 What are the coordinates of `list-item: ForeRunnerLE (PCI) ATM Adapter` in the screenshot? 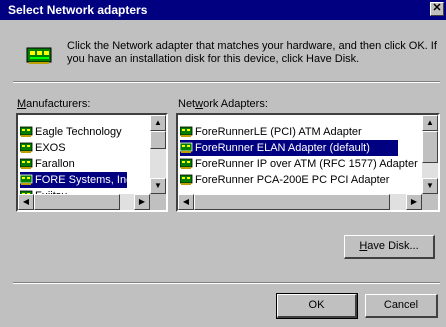 It's located at (271, 132).